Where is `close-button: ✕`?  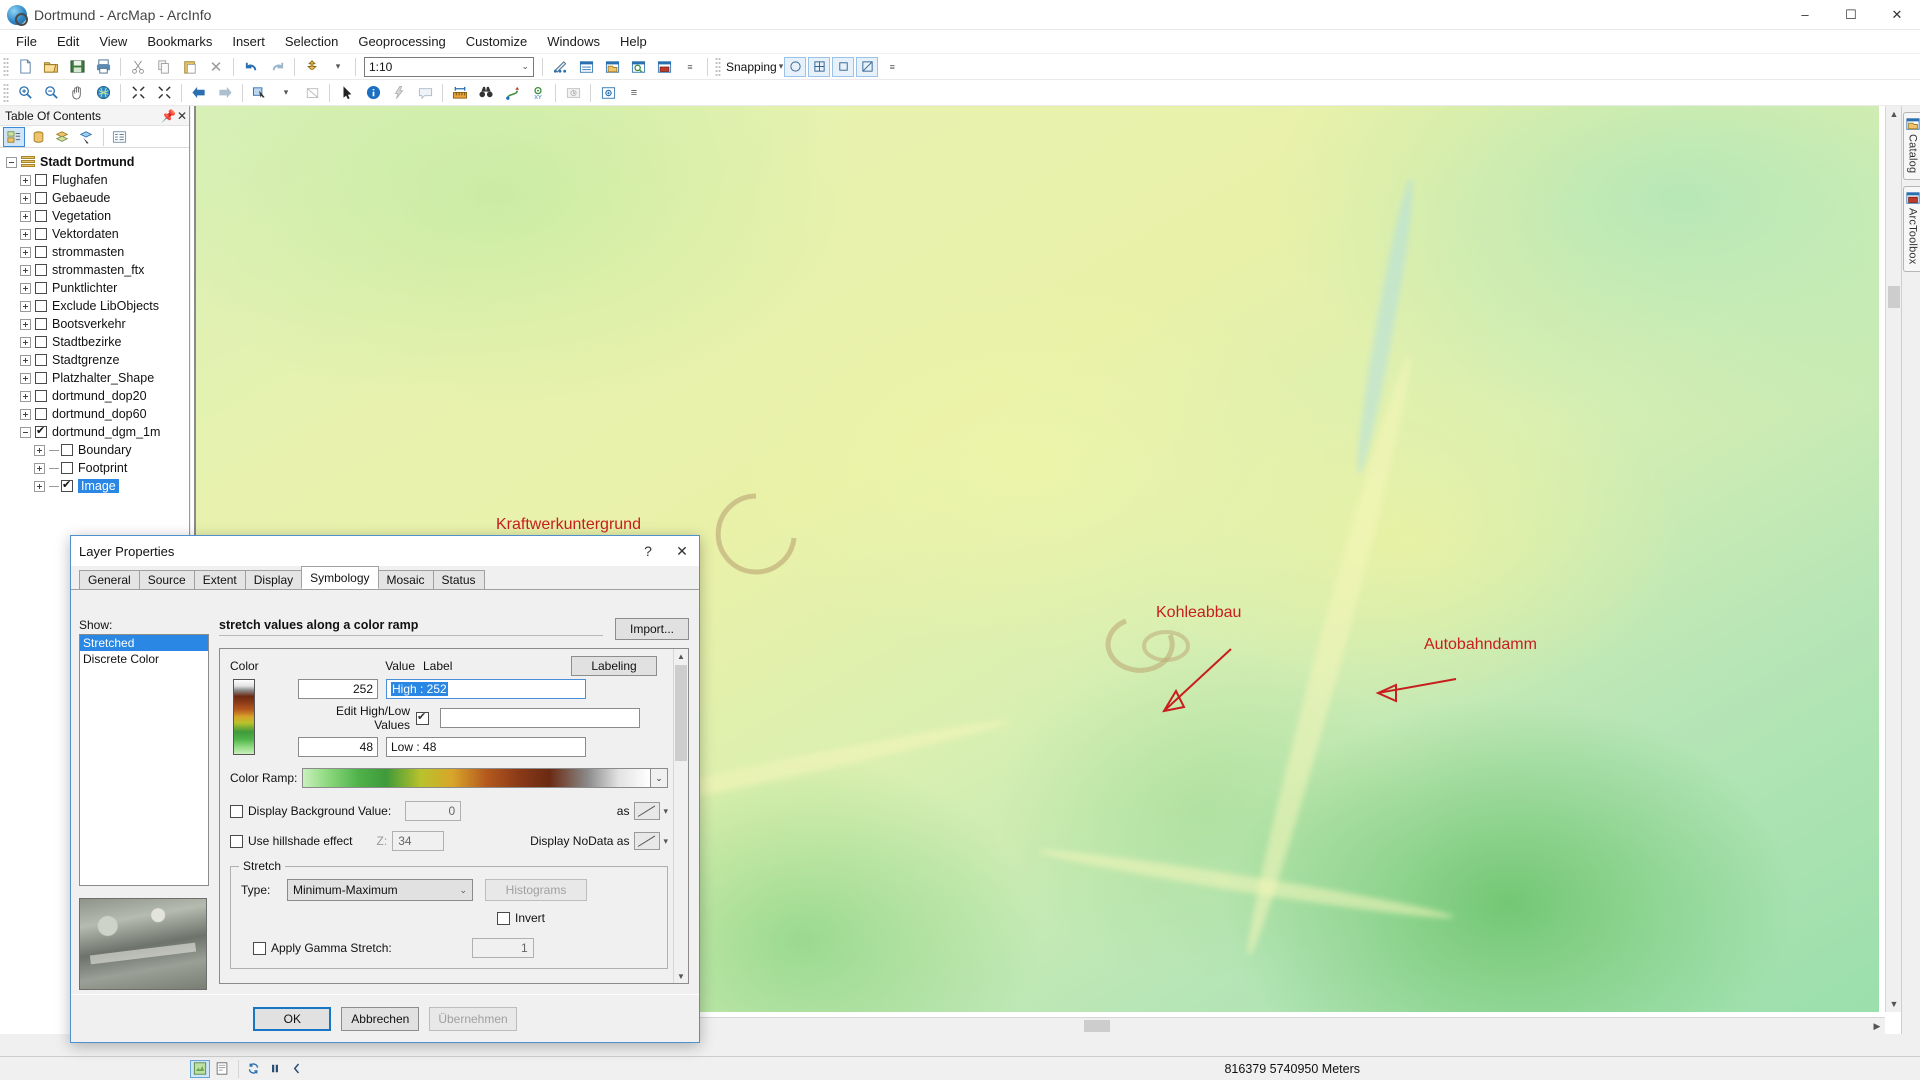
close-button: ✕ is located at coordinates (1897, 15).